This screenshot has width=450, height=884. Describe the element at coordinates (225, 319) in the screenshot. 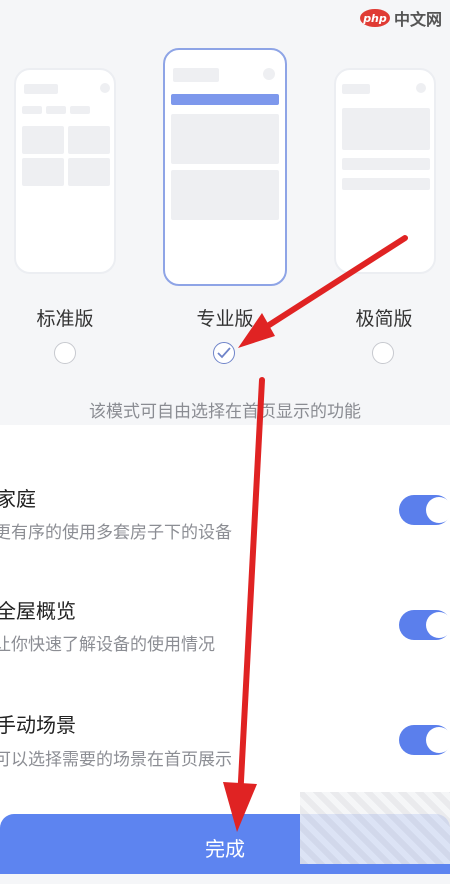

I see `mode-label-pro: 专业版` at that location.